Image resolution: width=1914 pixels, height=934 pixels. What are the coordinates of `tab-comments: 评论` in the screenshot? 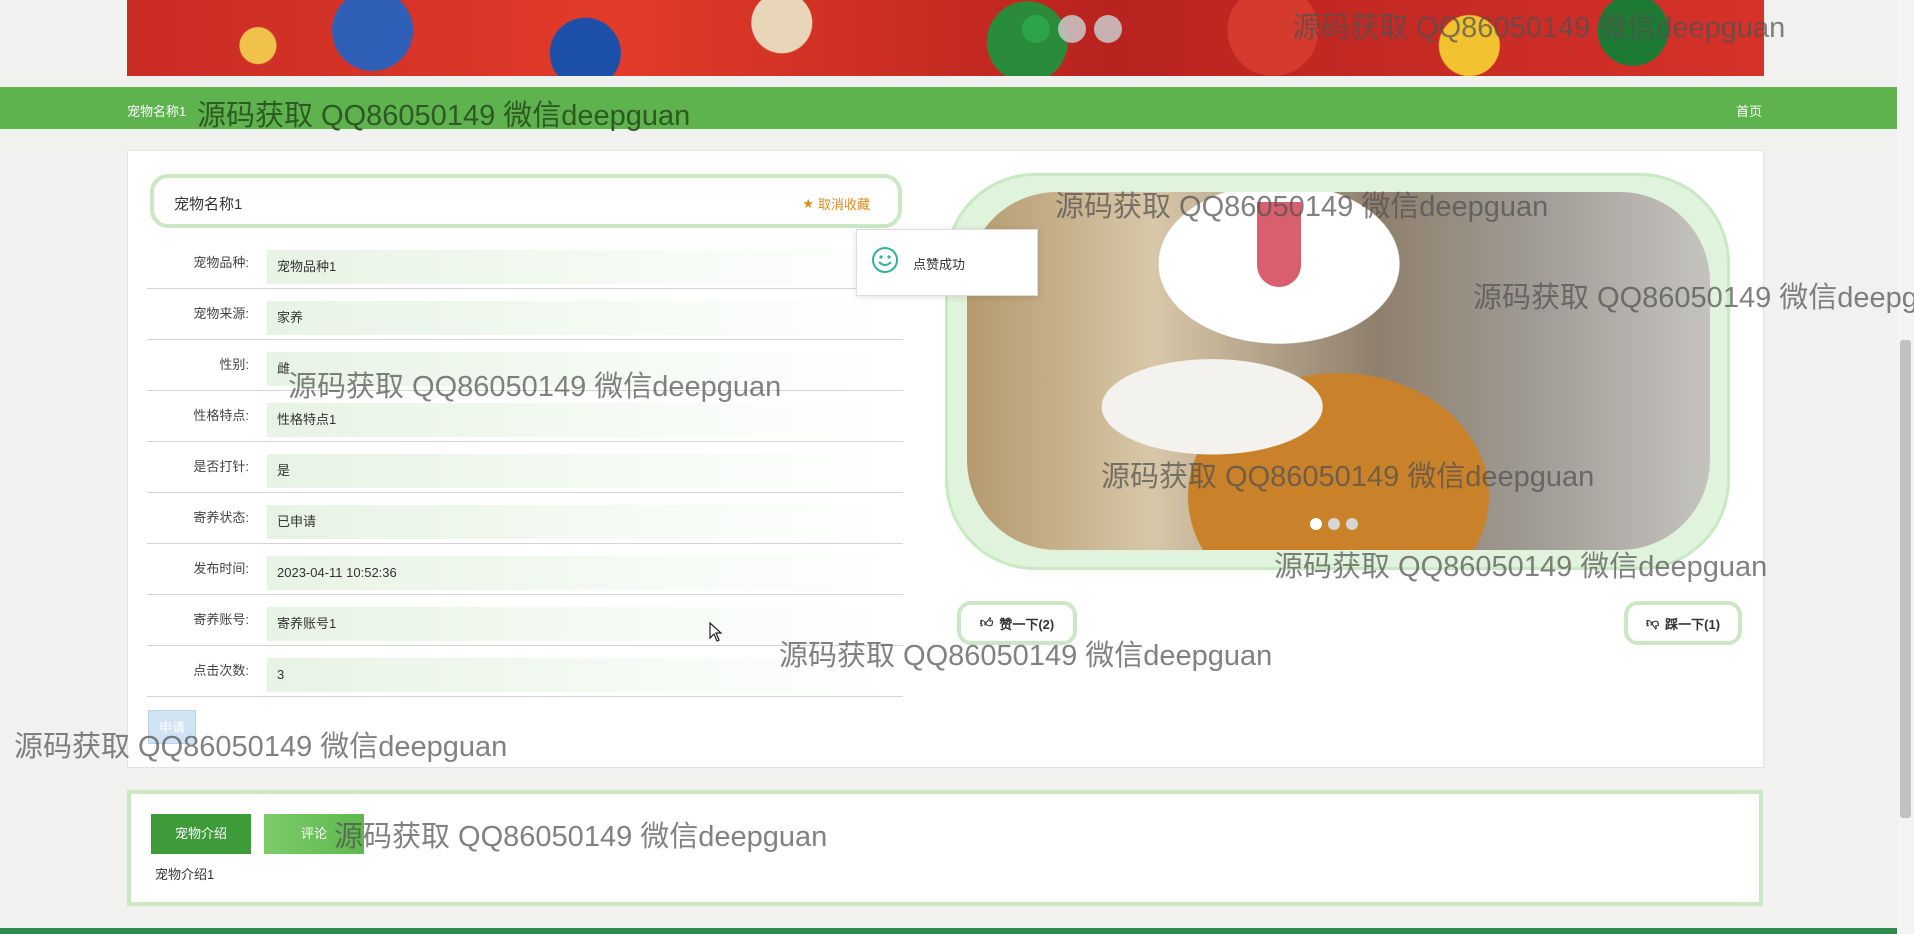 It's located at (314, 834).